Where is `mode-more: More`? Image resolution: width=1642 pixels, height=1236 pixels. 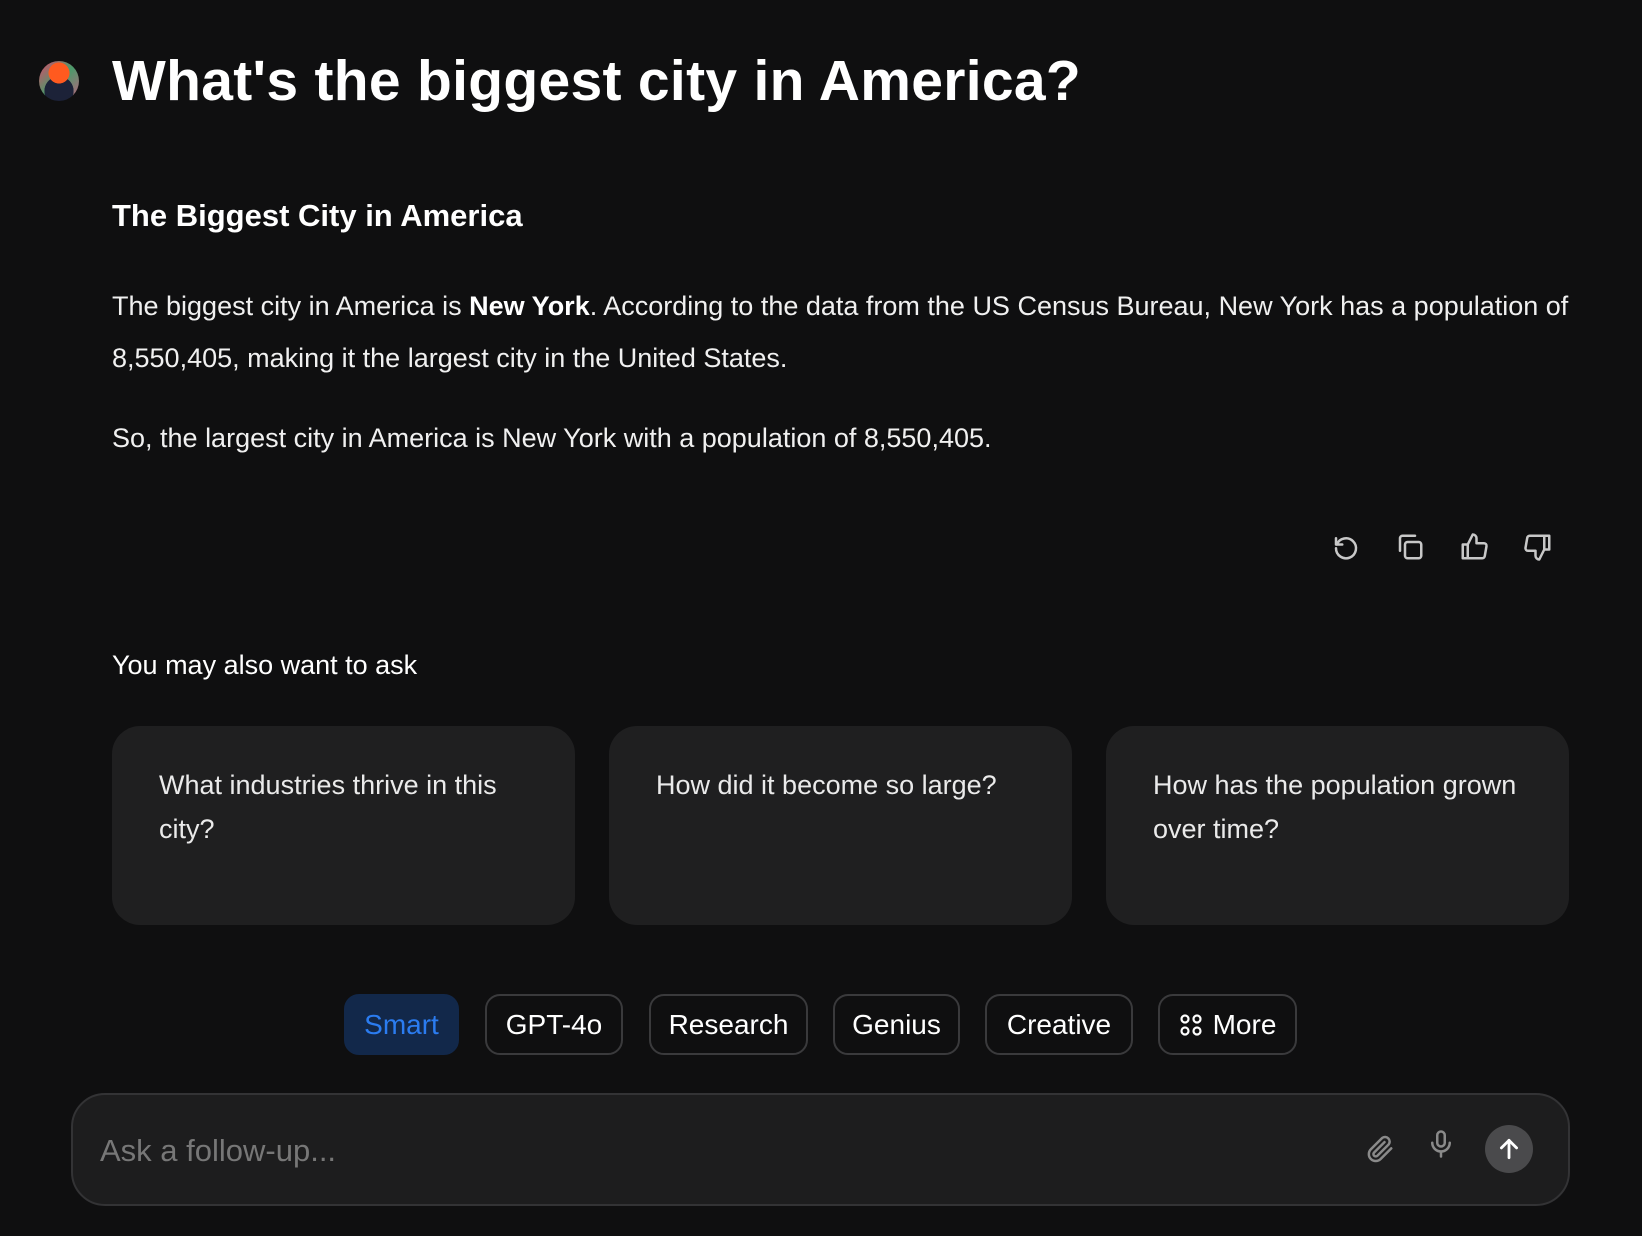 mode-more: More is located at coordinates (1227, 1024).